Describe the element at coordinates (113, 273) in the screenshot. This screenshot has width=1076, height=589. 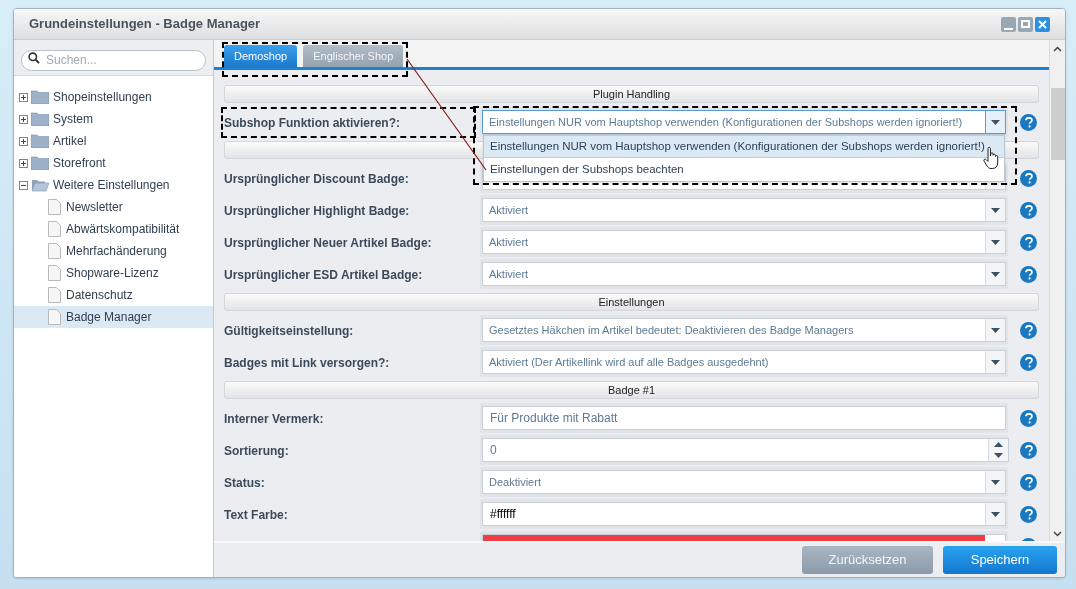
I see `tree-item: Shopware-Lizenz` at that location.